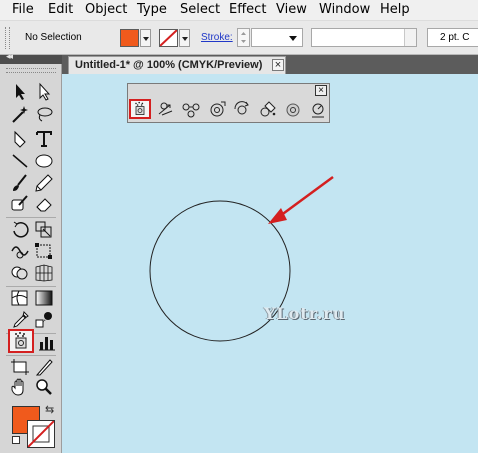 The height and width of the screenshot is (453, 478). I want to click on paintbrush-tool, so click(20, 183).